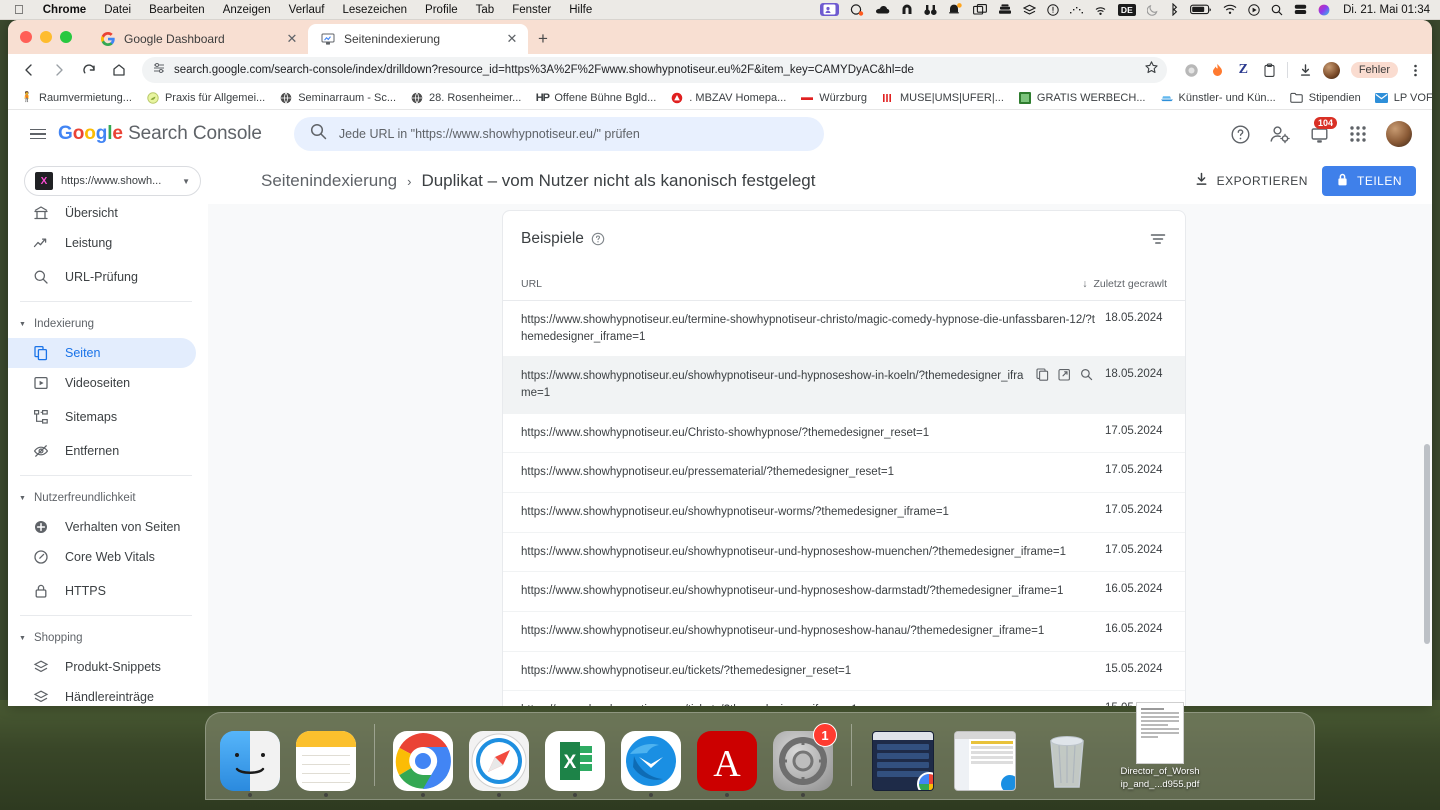 This screenshot has height=810, width=1440. What do you see at coordinates (1399, 134) in the screenshot?
I see `account-avatar` at bounding box center [1399, 134].